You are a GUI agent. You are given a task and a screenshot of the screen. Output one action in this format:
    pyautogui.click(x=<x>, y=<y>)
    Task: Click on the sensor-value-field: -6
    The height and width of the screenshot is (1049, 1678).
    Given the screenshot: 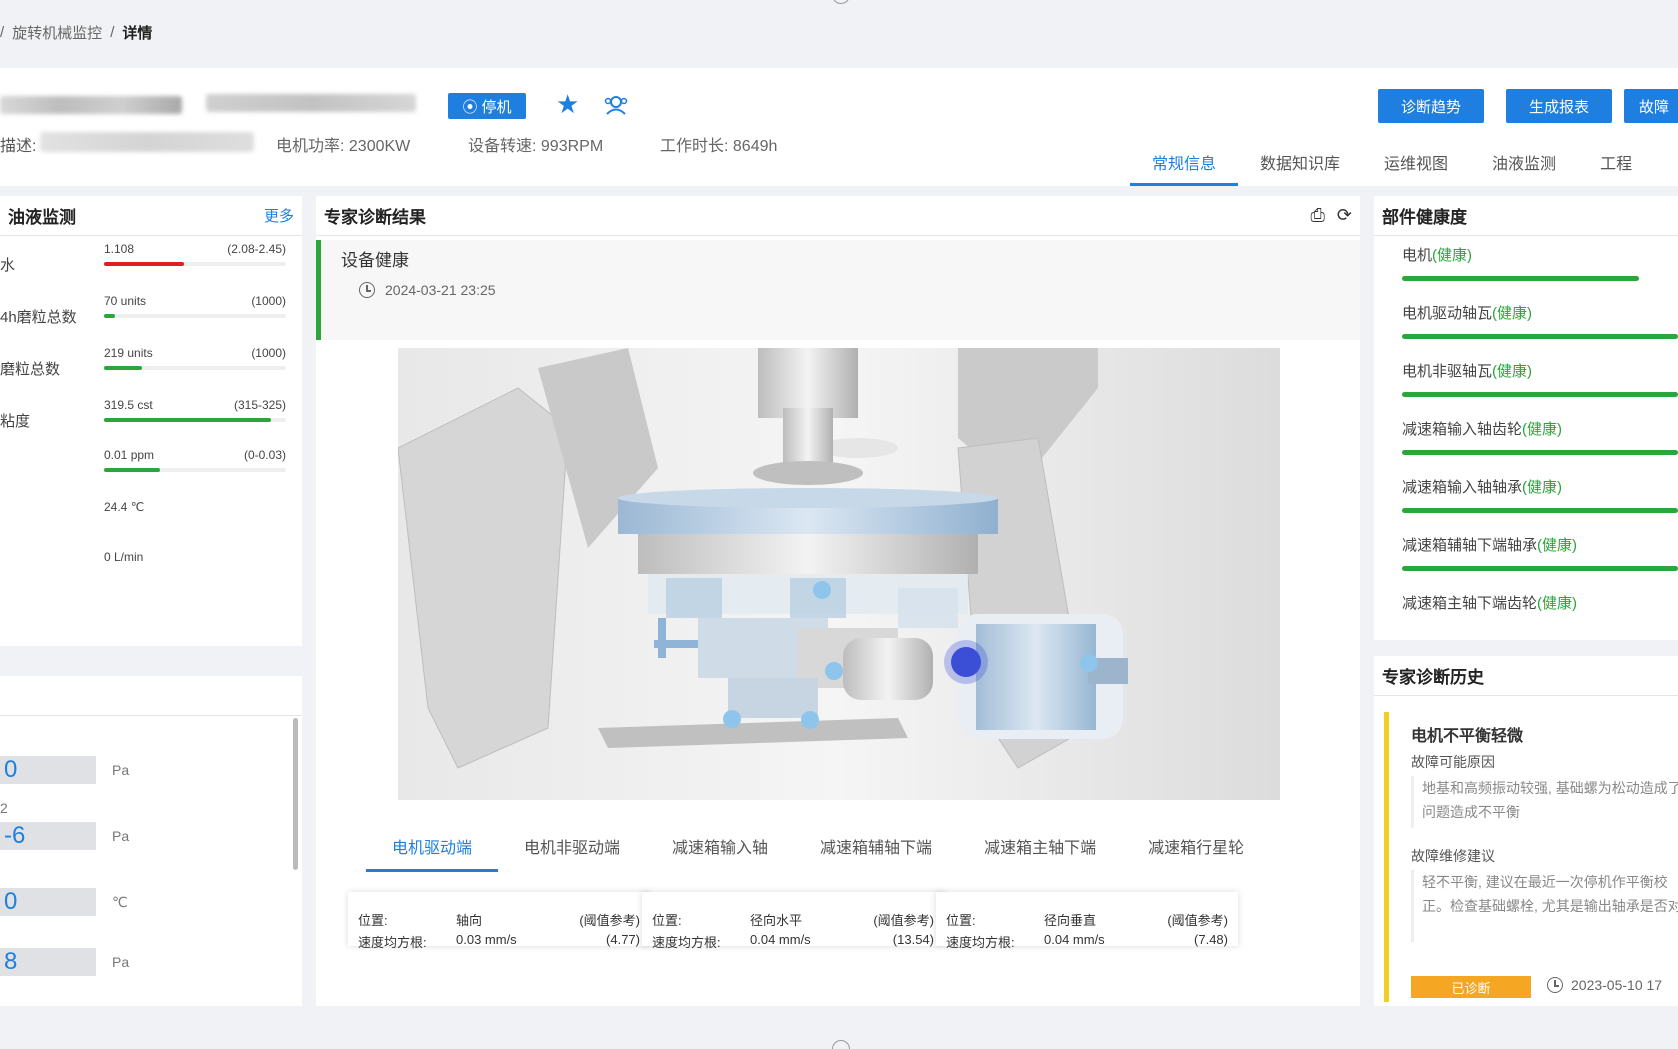 What is the action you would take?
    pyautogui.click(x=48, y=836)
    